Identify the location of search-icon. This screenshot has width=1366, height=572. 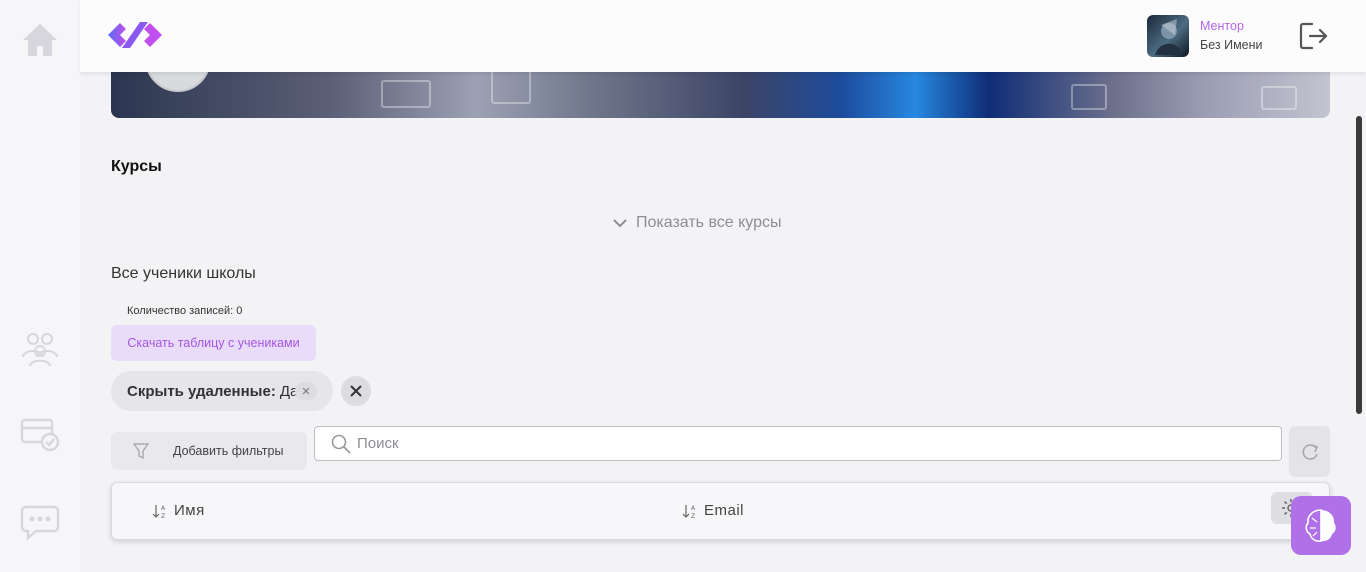
(341, 444).